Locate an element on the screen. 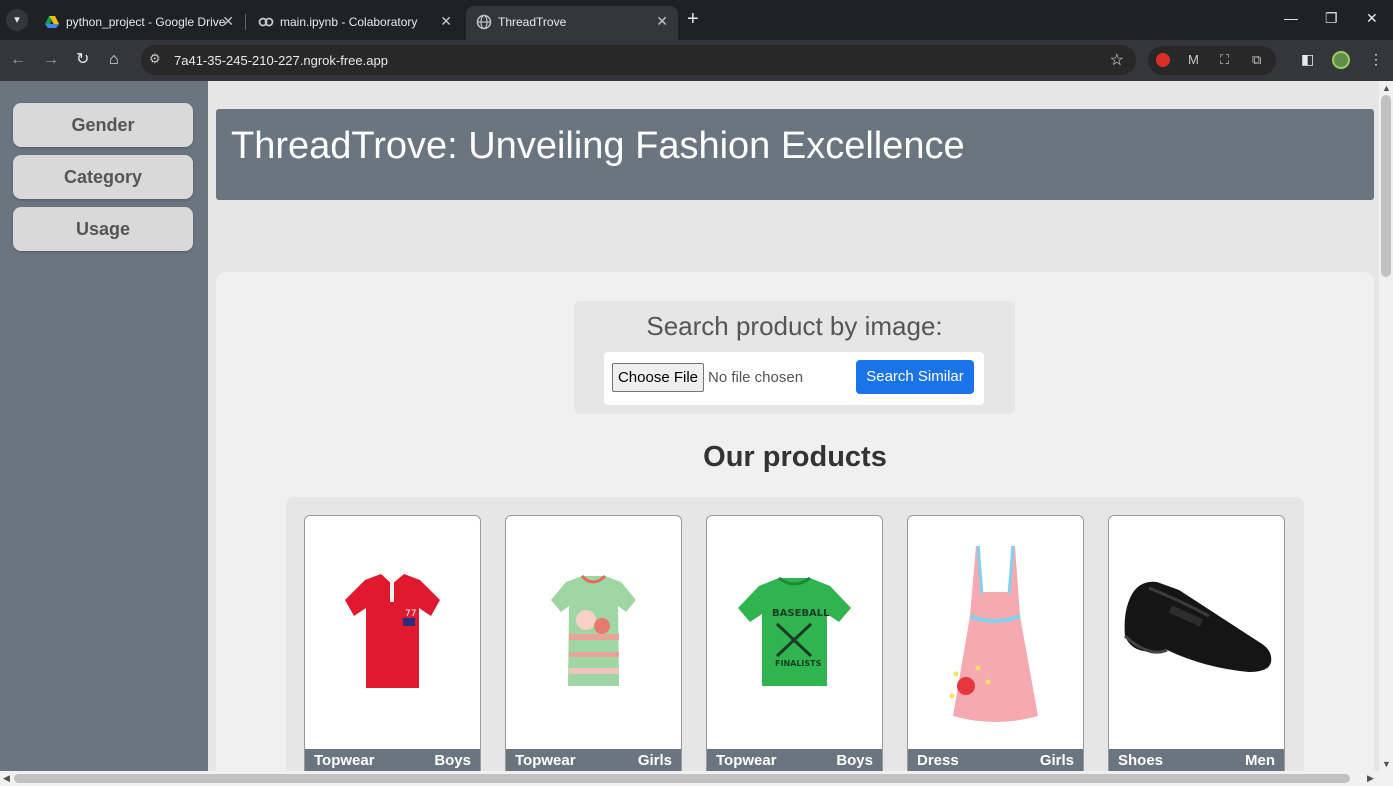 This screenshot has height=786, width=1393. products-heading: Our products is located at coordinates (795, 457).